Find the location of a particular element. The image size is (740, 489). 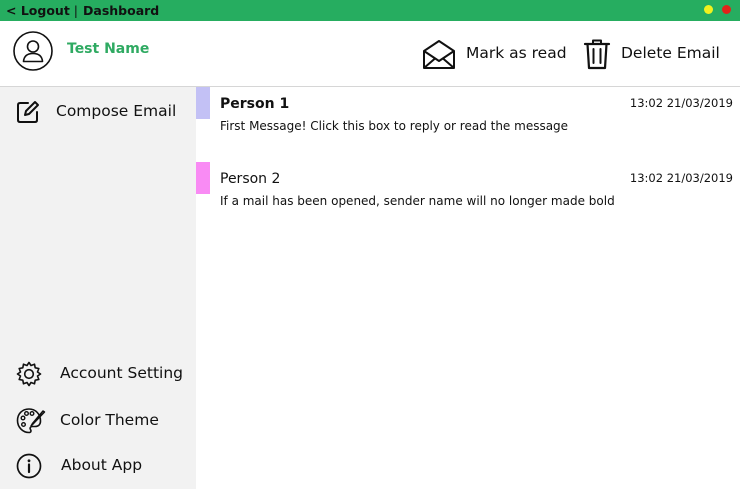

compose-email-label: Compose Email is located at coordinates (116, 111).